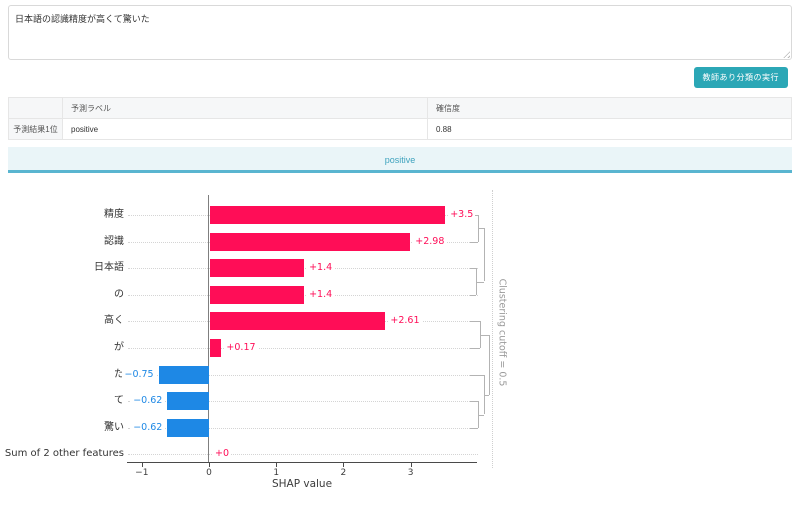 The image size is (800, 507). I want to click on feature-label: 日本語, so click(109, 268).